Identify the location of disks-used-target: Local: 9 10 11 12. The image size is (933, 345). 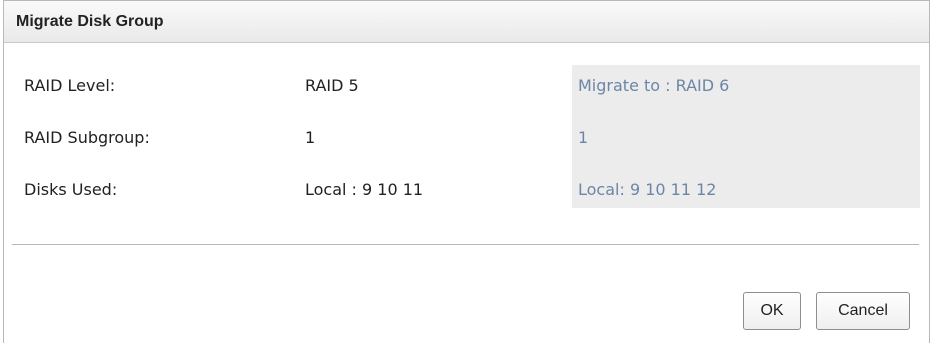
(647, 189).